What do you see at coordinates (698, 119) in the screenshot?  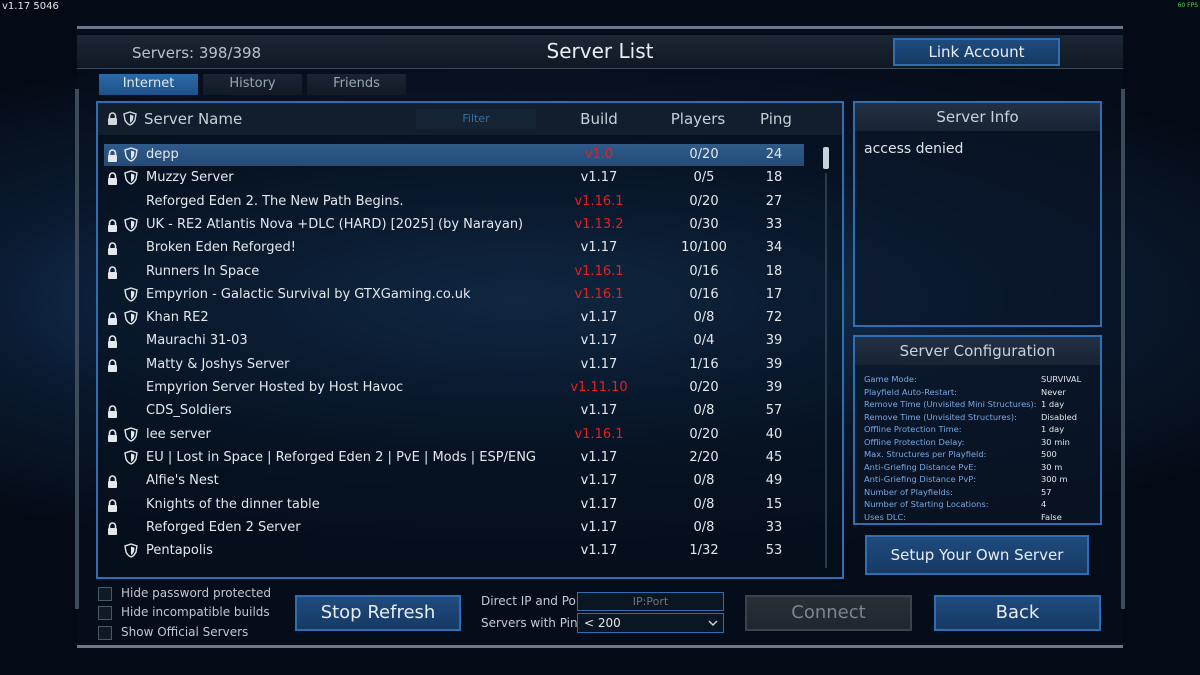 I see `column-players: Players` at bounding box center [698, 119].